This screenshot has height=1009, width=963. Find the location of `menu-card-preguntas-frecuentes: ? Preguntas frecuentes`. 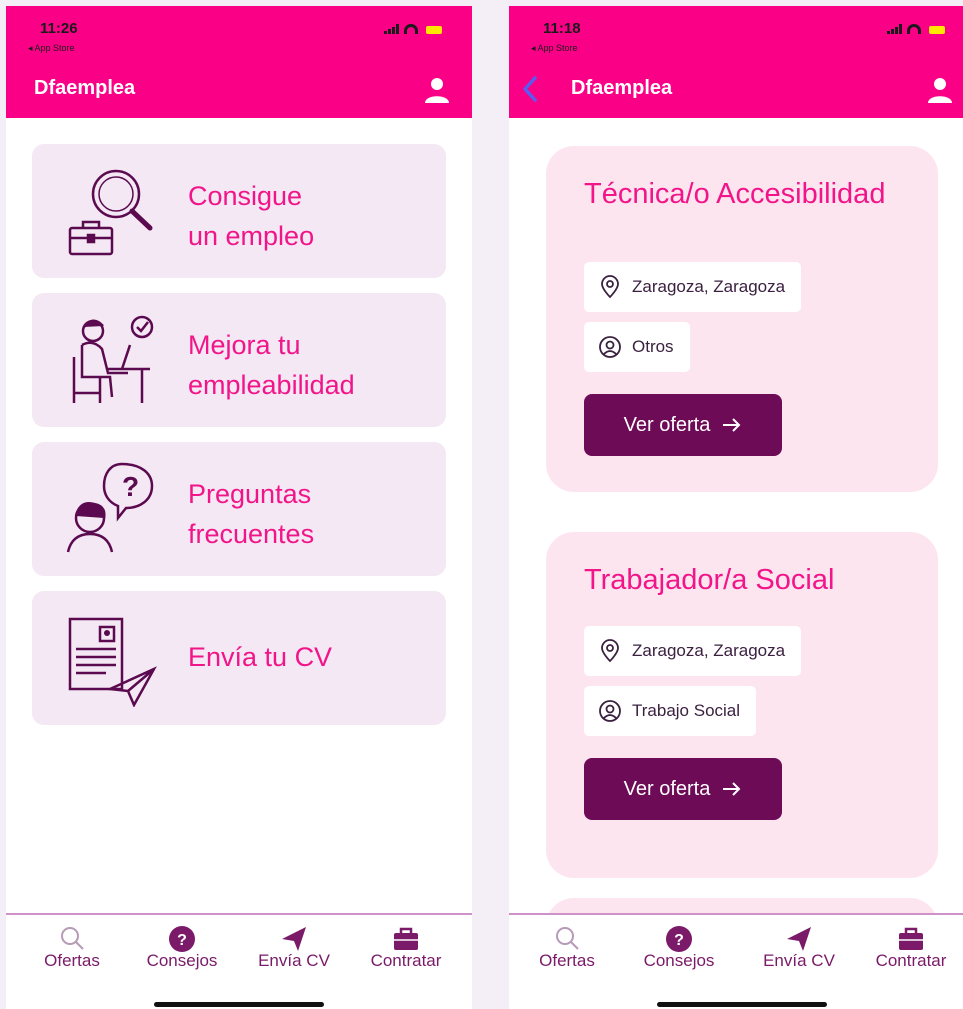

menu-card-preguntas-frecuentes: ? Preguntas frecuentes is located at coordinates (239, 509).